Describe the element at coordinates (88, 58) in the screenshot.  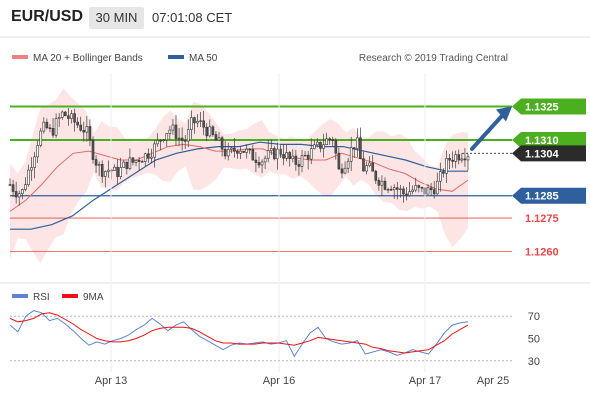
I see `ma20-legend-label: MA 20 + Bollinger Bands` at that location.